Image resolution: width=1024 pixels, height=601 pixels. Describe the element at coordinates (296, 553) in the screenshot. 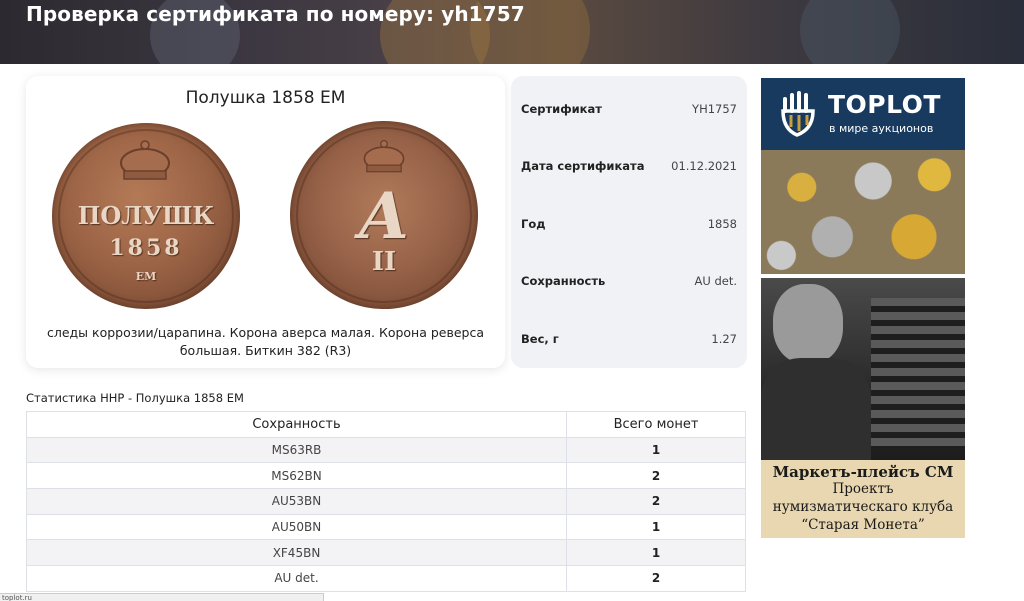

I see `grade-cell: XF45BN` at that location.